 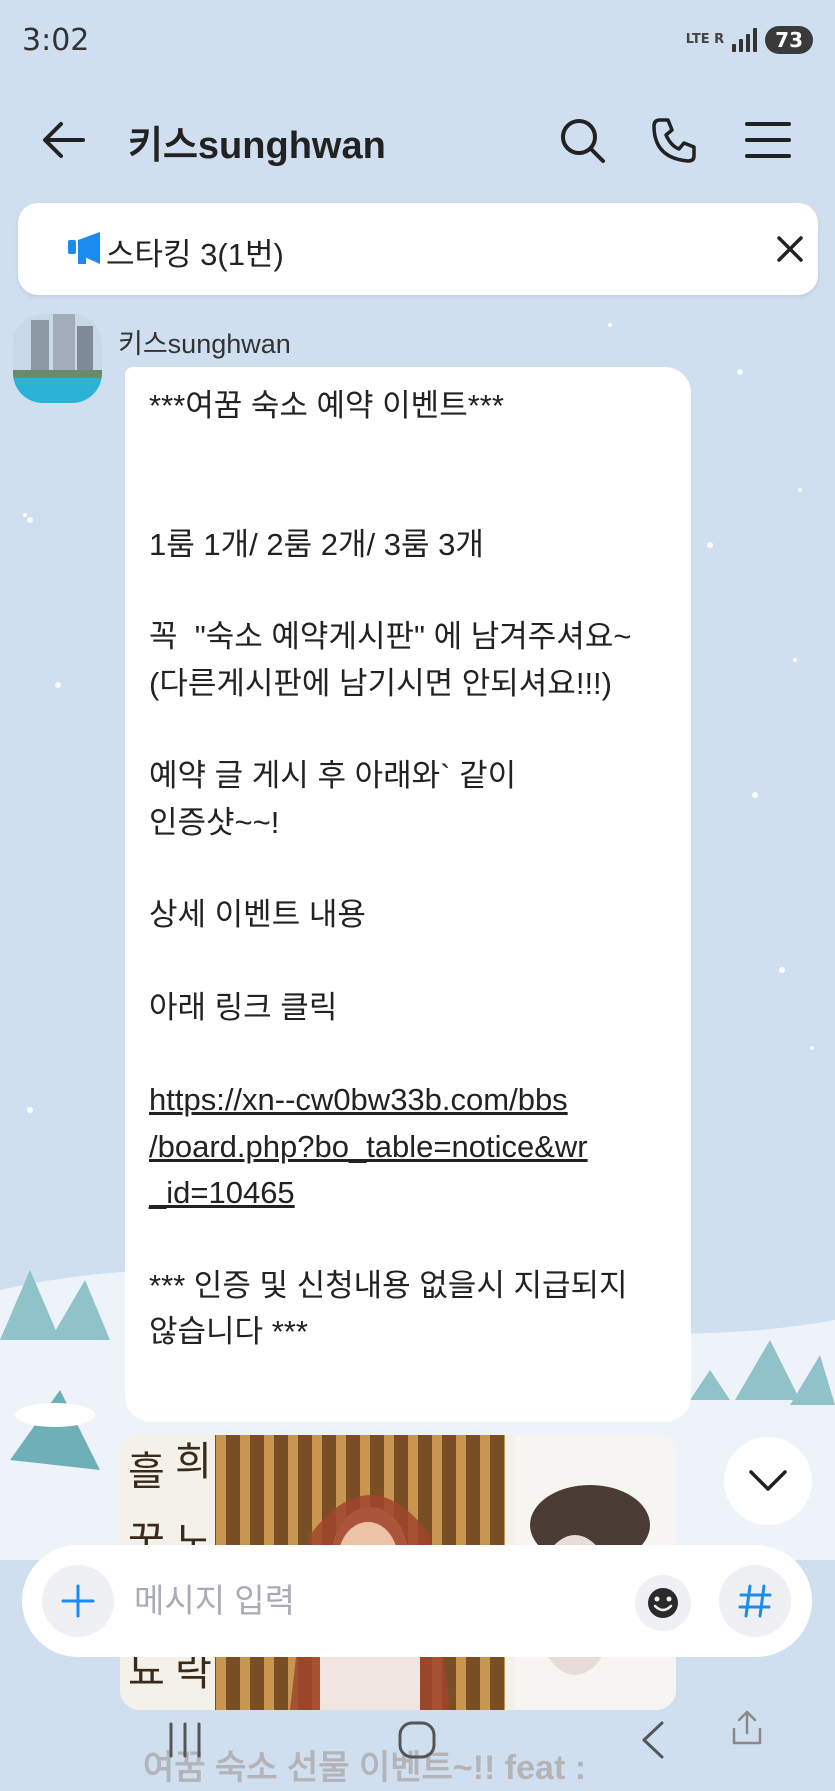 What do you see at coordinates (705, 39) in the screenshot?
I see `network-type: LTE R` at bounding box center [705, 39].